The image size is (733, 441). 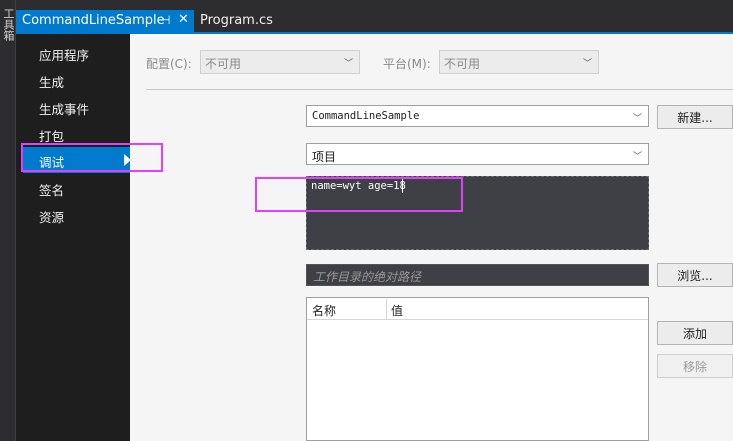 I want to click on toolbox-label: 工具箱, so click(x=8, y=26).